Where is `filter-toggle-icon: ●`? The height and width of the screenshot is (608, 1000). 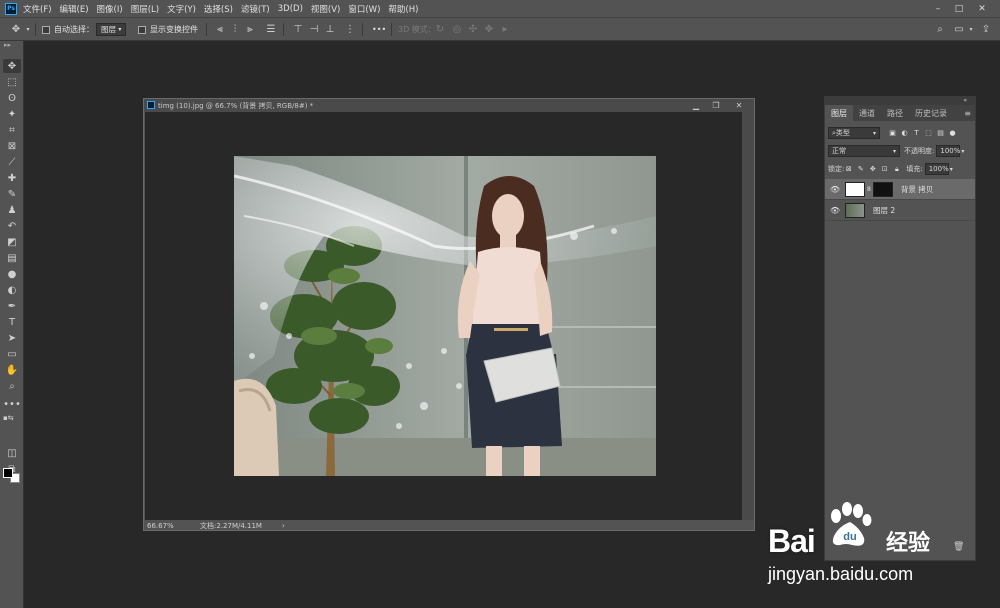 filter-toggle-icon: ● is located at coordinates (952, 133).